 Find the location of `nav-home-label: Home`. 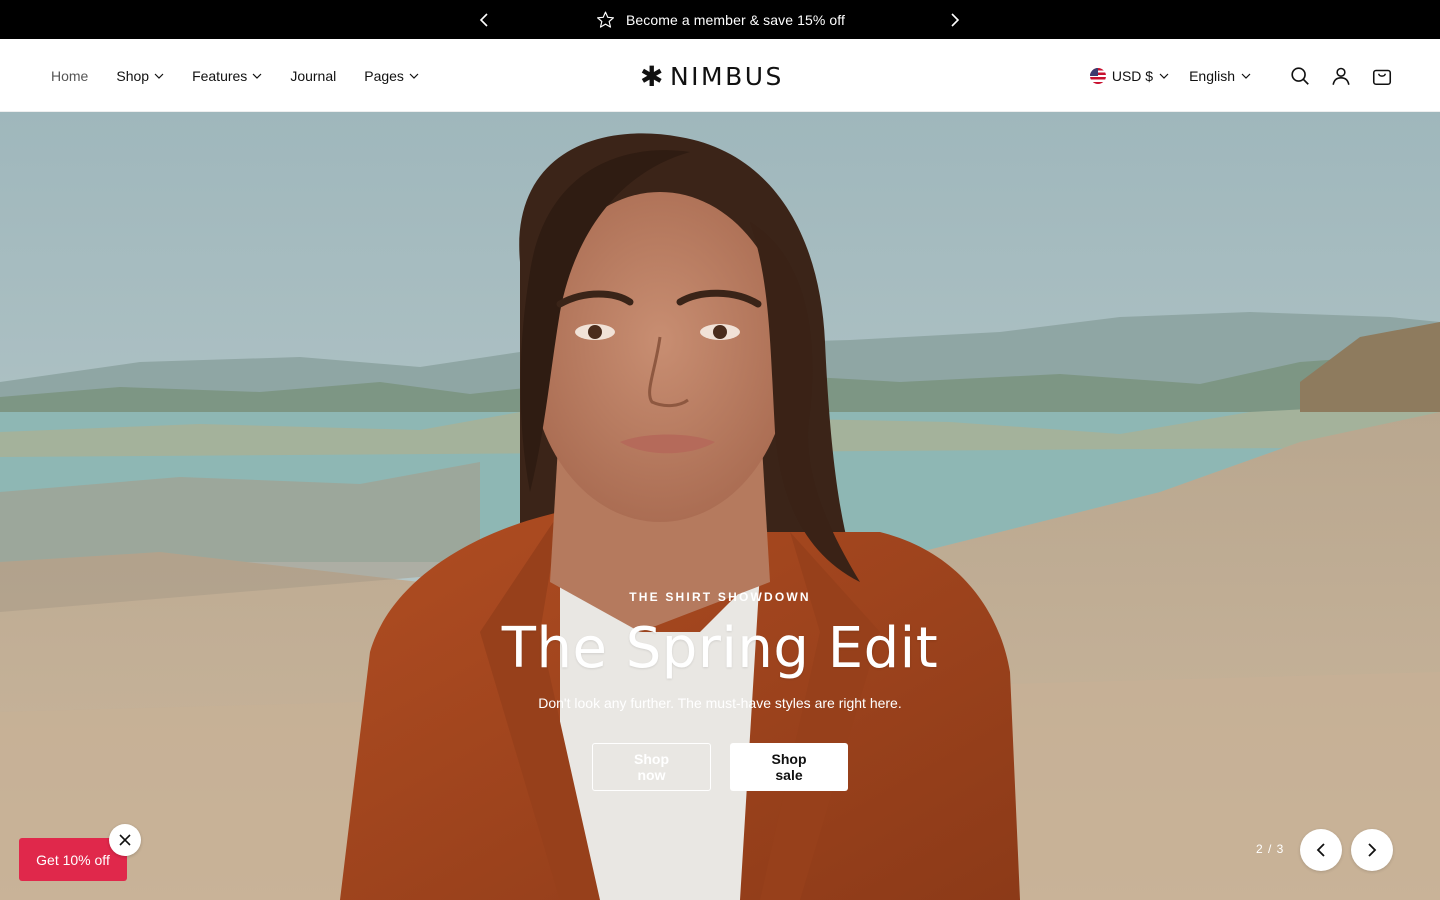

nav-home-label: Home is located at coordinates (70, 75).